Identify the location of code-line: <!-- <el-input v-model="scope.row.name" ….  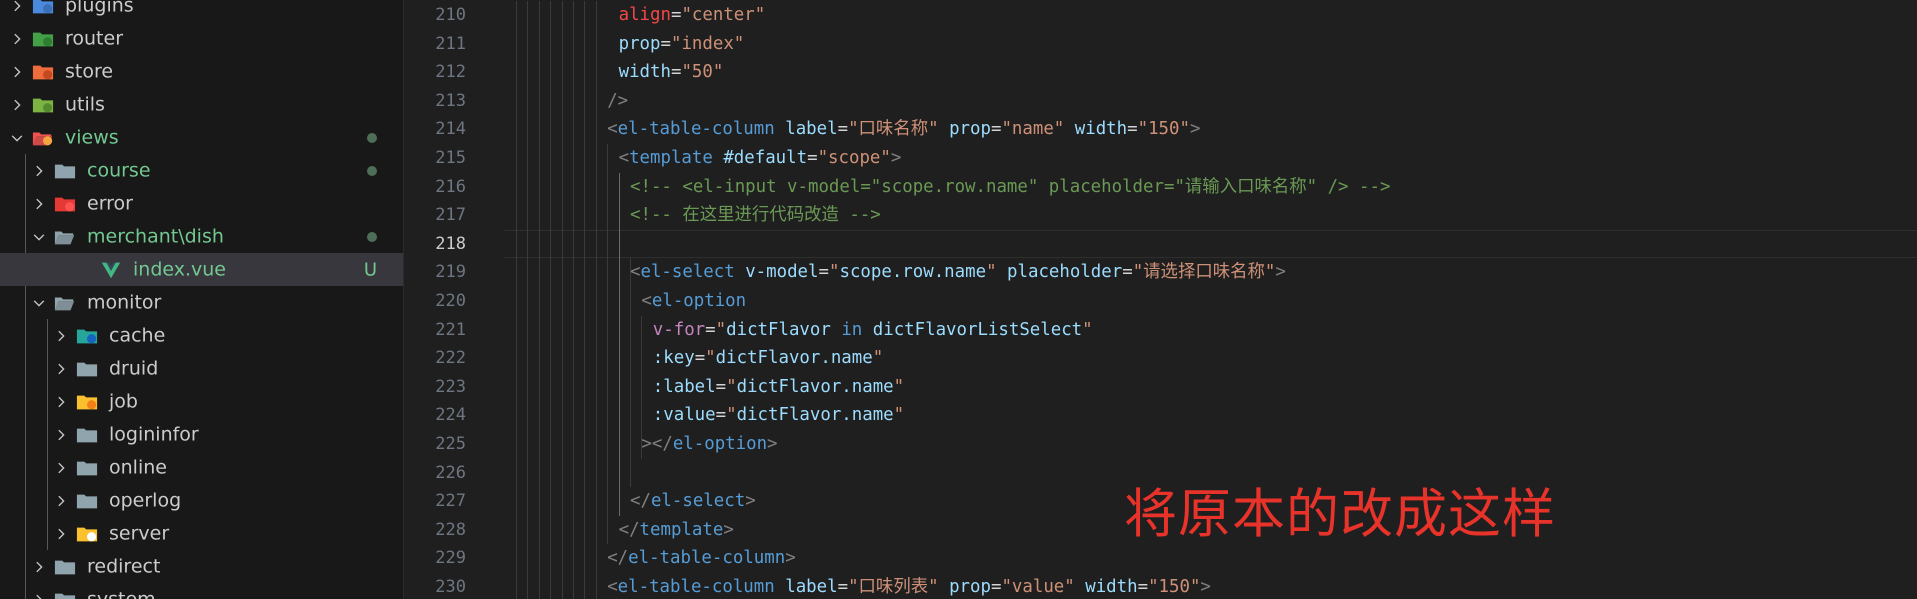
(1273, 187).